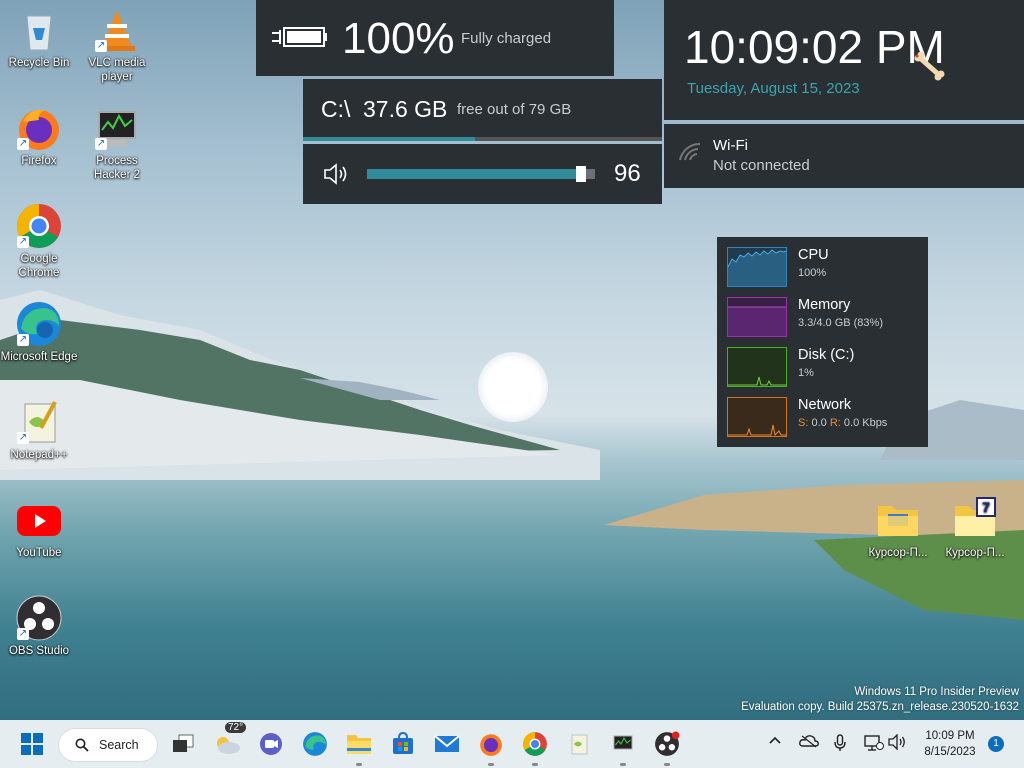  I want to click on wifi-icon, so click(690, 151).